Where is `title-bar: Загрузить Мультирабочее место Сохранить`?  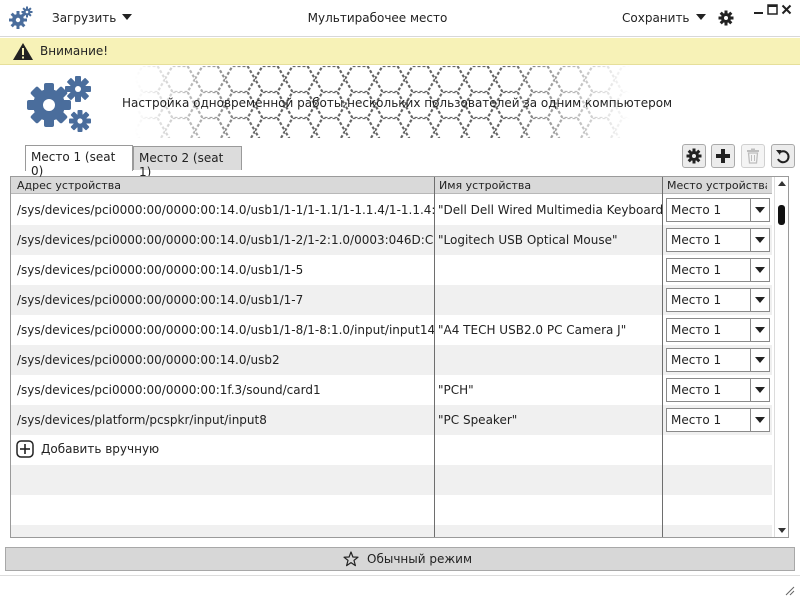 title-bar: Загрузить Мультирабочее место Сохранить is located at coordinates (400, 18).